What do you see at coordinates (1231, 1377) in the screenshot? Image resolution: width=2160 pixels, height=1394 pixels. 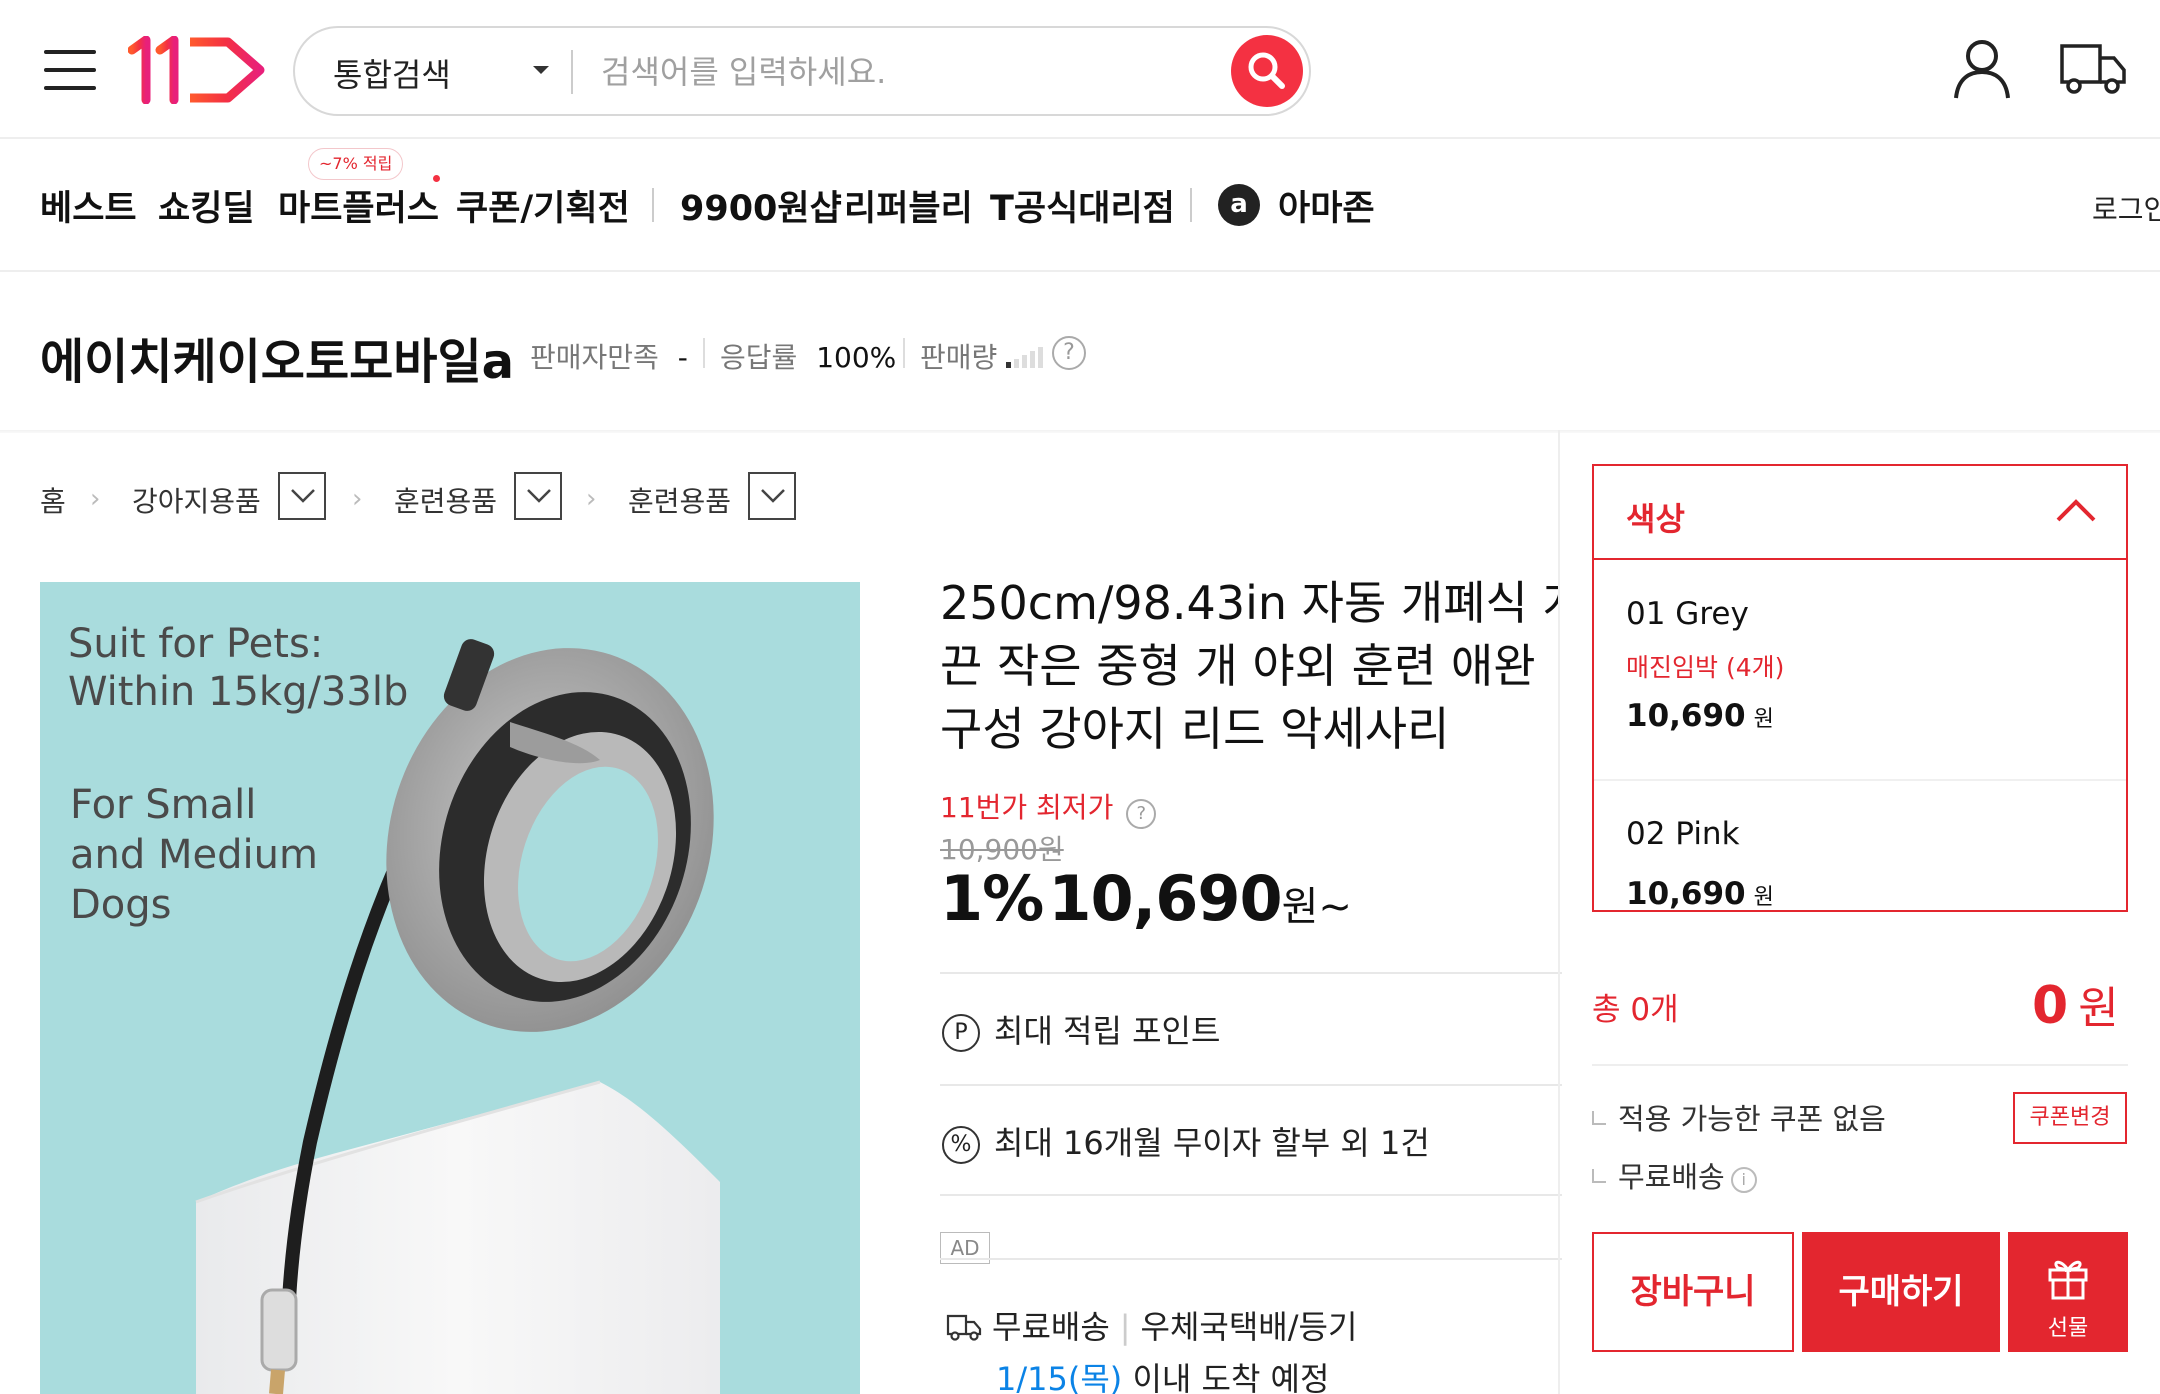 I see `arrival-suffix: 이내 도착 예정` at bounding box center [1231, 1377].